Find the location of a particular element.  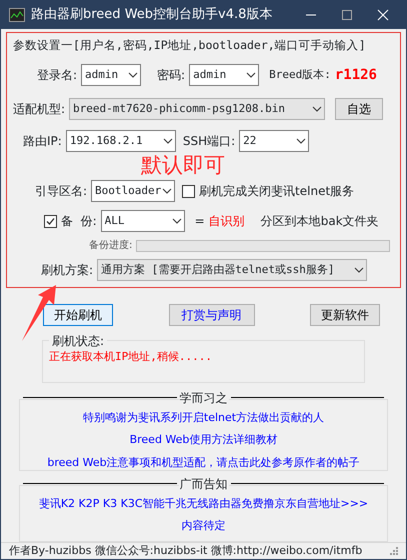

field-label: 登录名: is located at coordinates (57, 75).